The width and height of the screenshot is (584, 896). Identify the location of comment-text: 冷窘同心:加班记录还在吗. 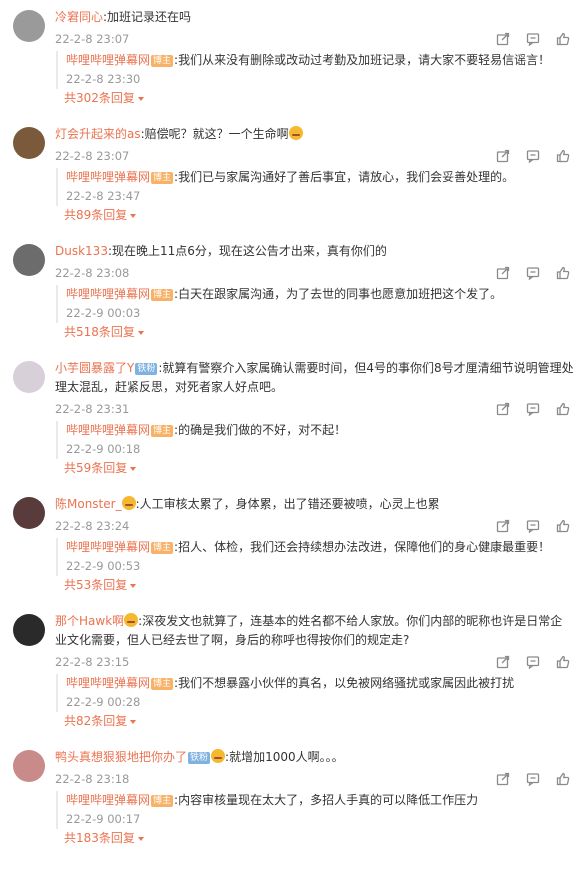
(314, 17).